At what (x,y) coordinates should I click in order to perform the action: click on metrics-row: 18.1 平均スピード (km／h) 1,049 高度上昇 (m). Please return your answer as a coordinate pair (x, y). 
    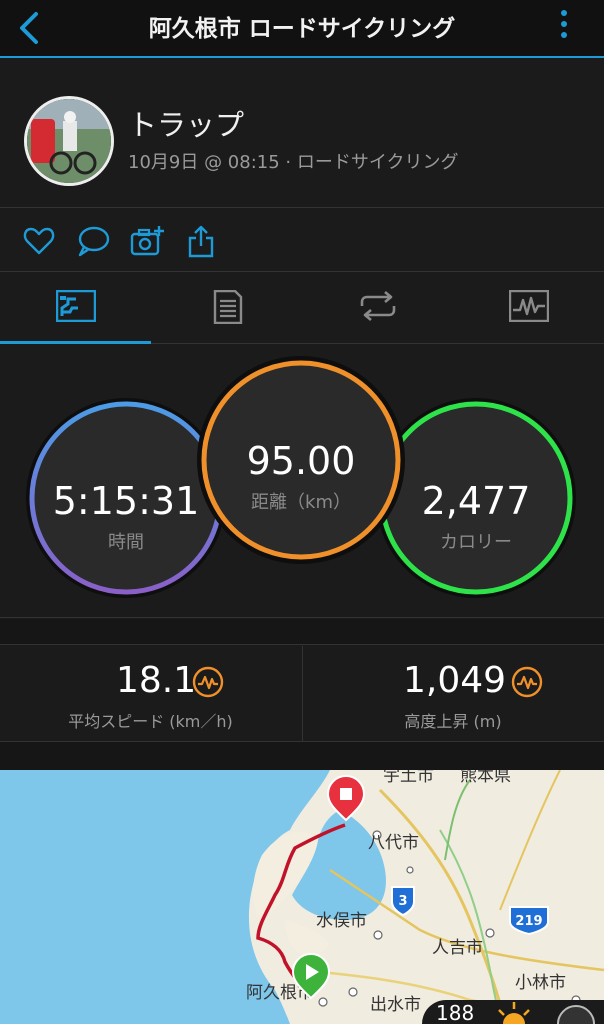
    Looking at the image, I should click on (302, 694).